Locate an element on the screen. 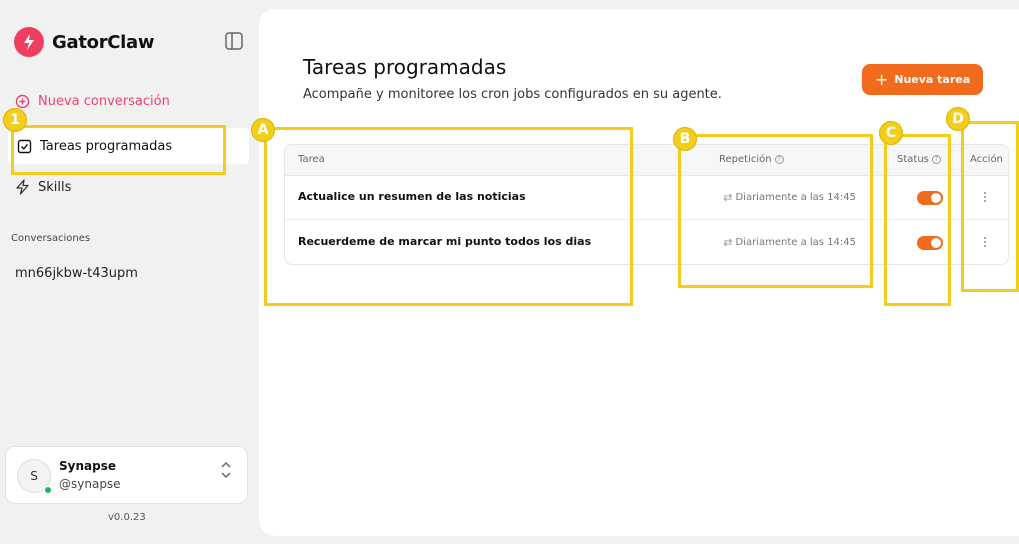 The width and height of the screenshot is (1019, 544). annotation-box-c is located at coordinates (917, 220).